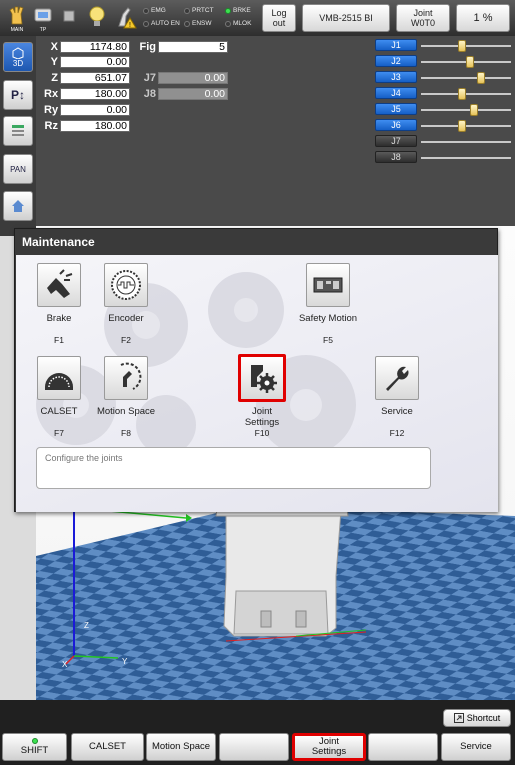  What do you see at coordinates (69, 18) in the screenshot?
I see `stop-icon` at bounding box center [69, 18].